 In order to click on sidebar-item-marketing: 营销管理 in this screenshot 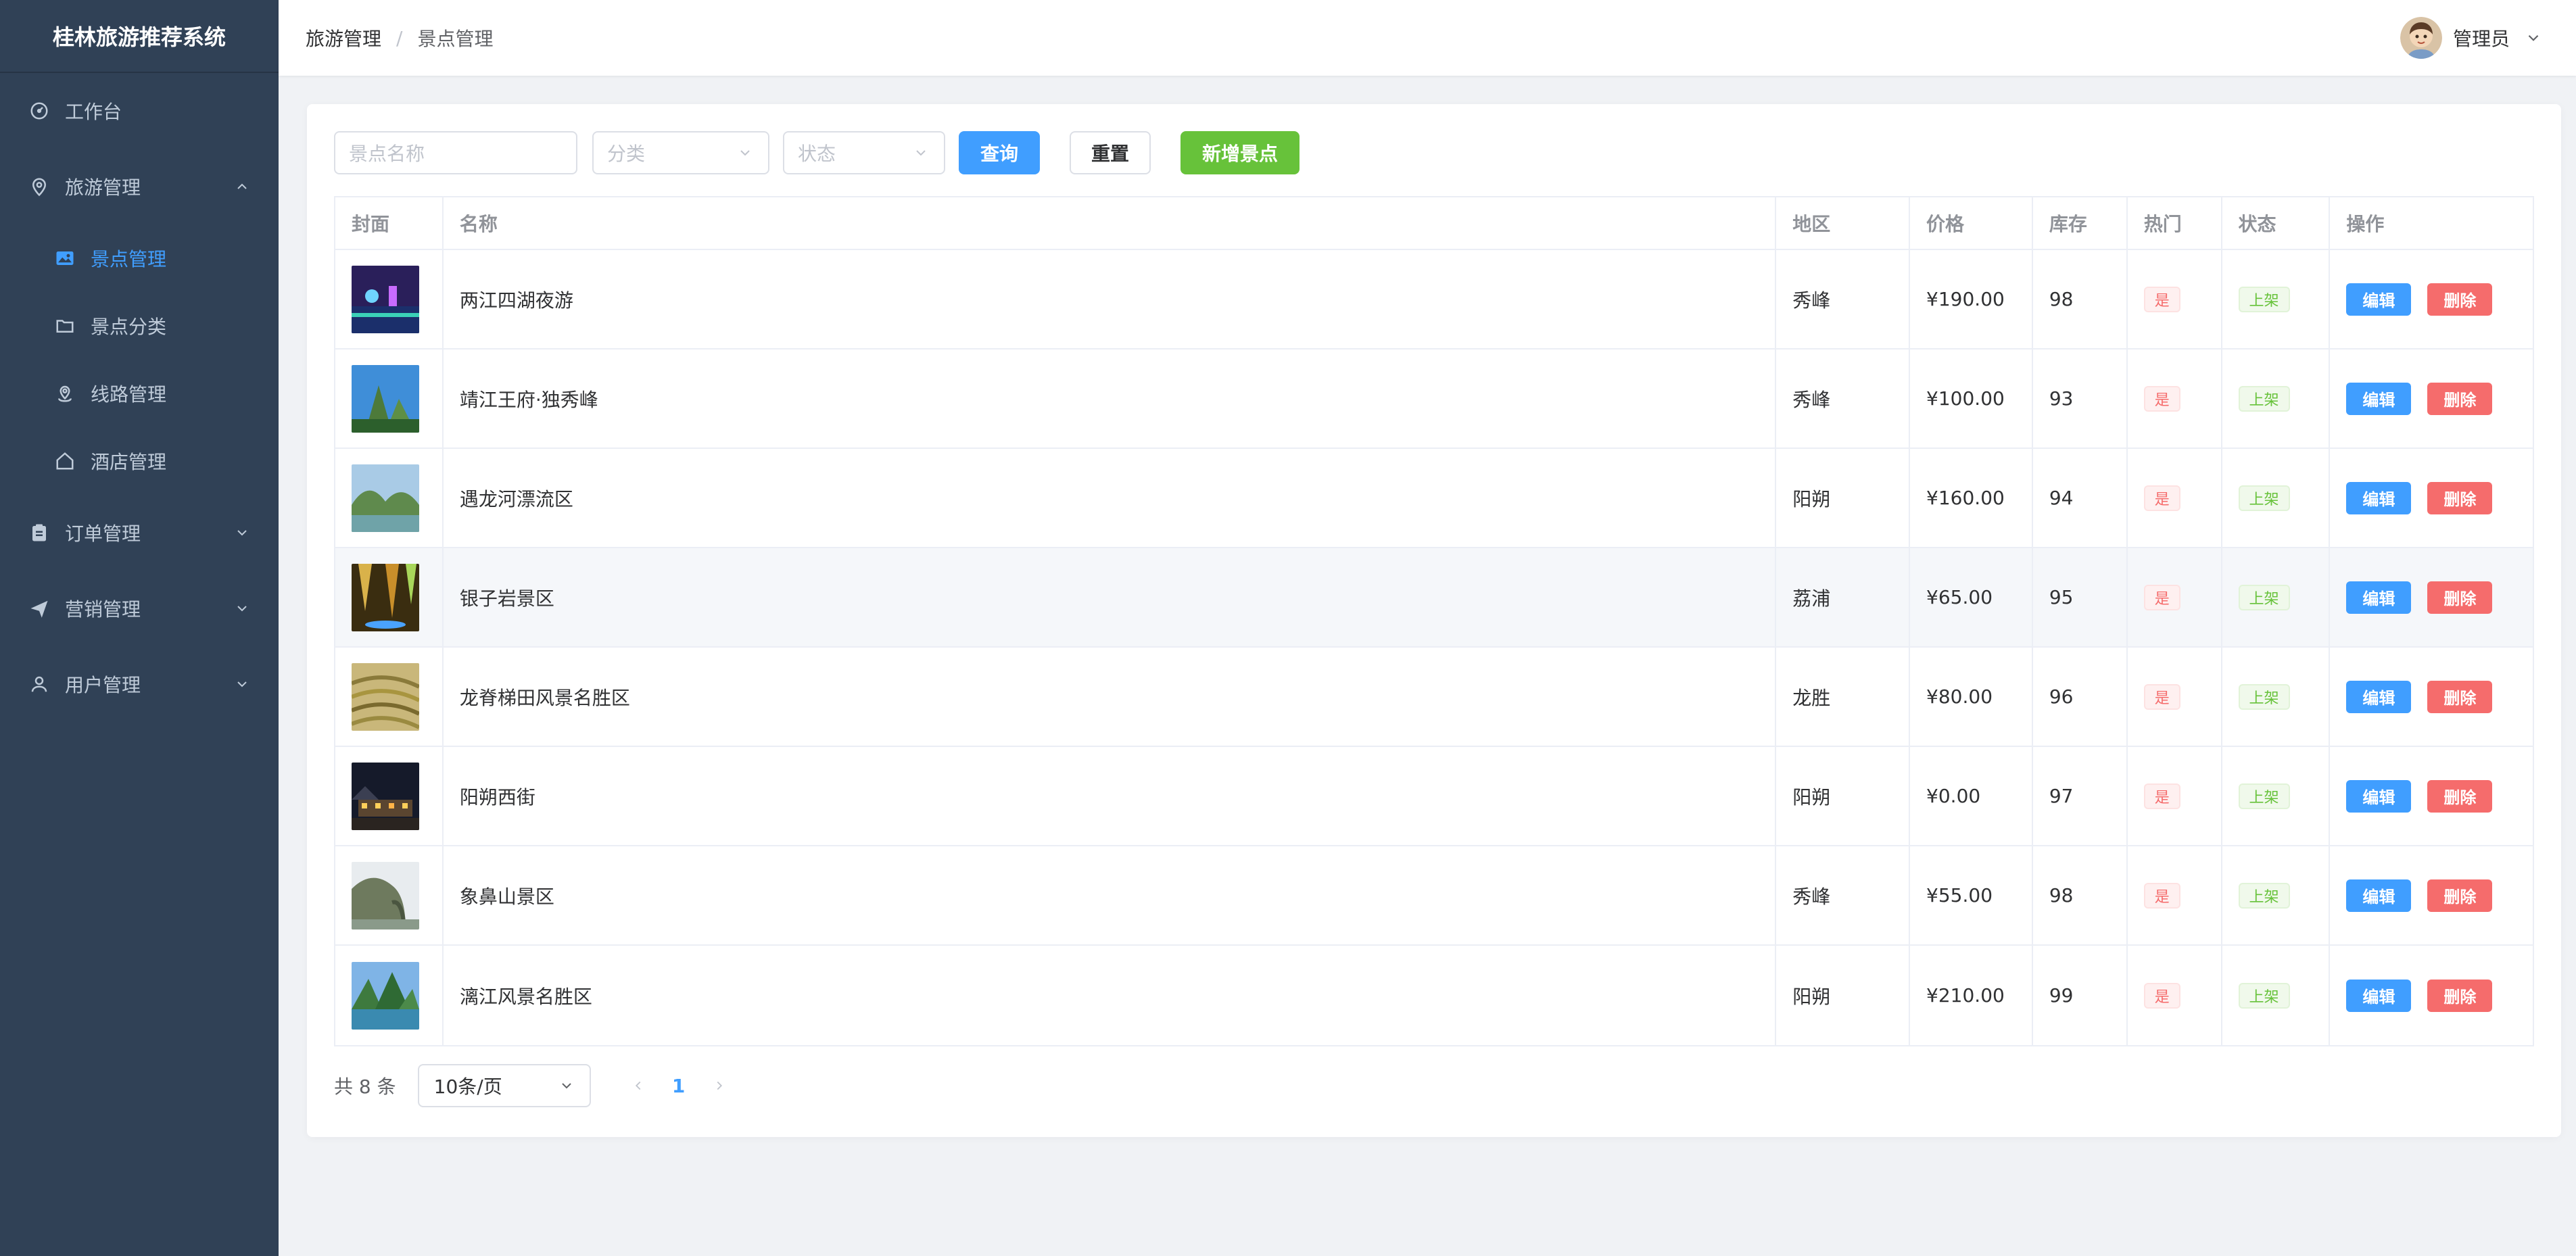, I will do `click(139, 608)`.